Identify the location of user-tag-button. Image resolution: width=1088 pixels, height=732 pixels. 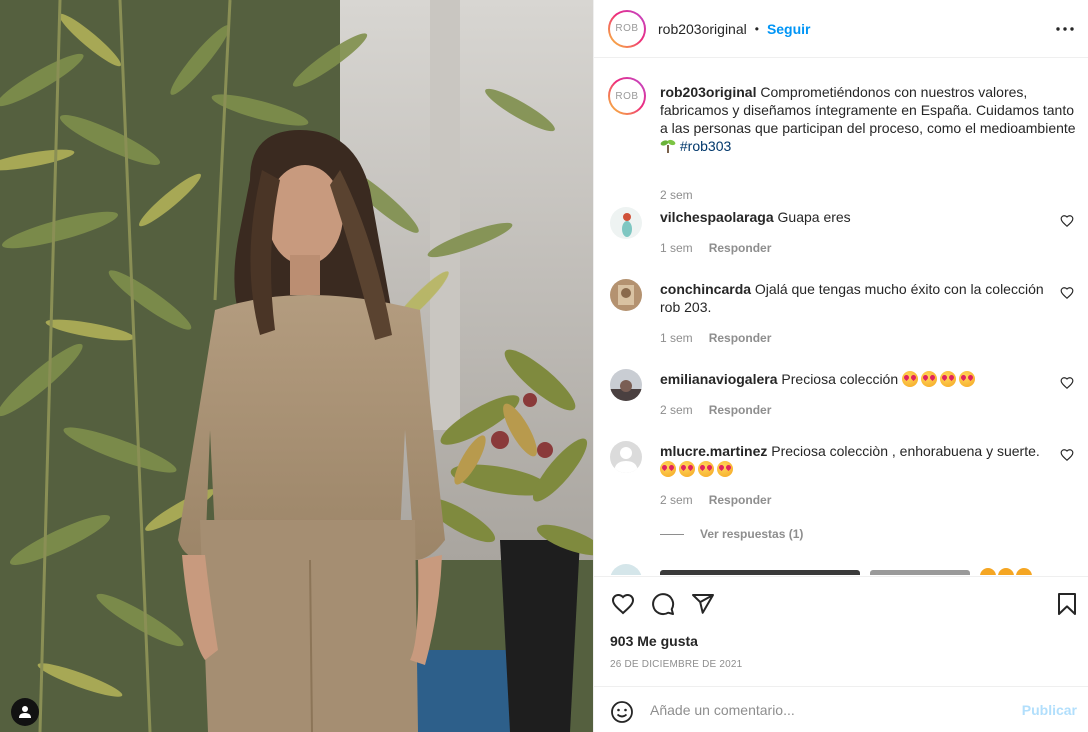
(25, 712).